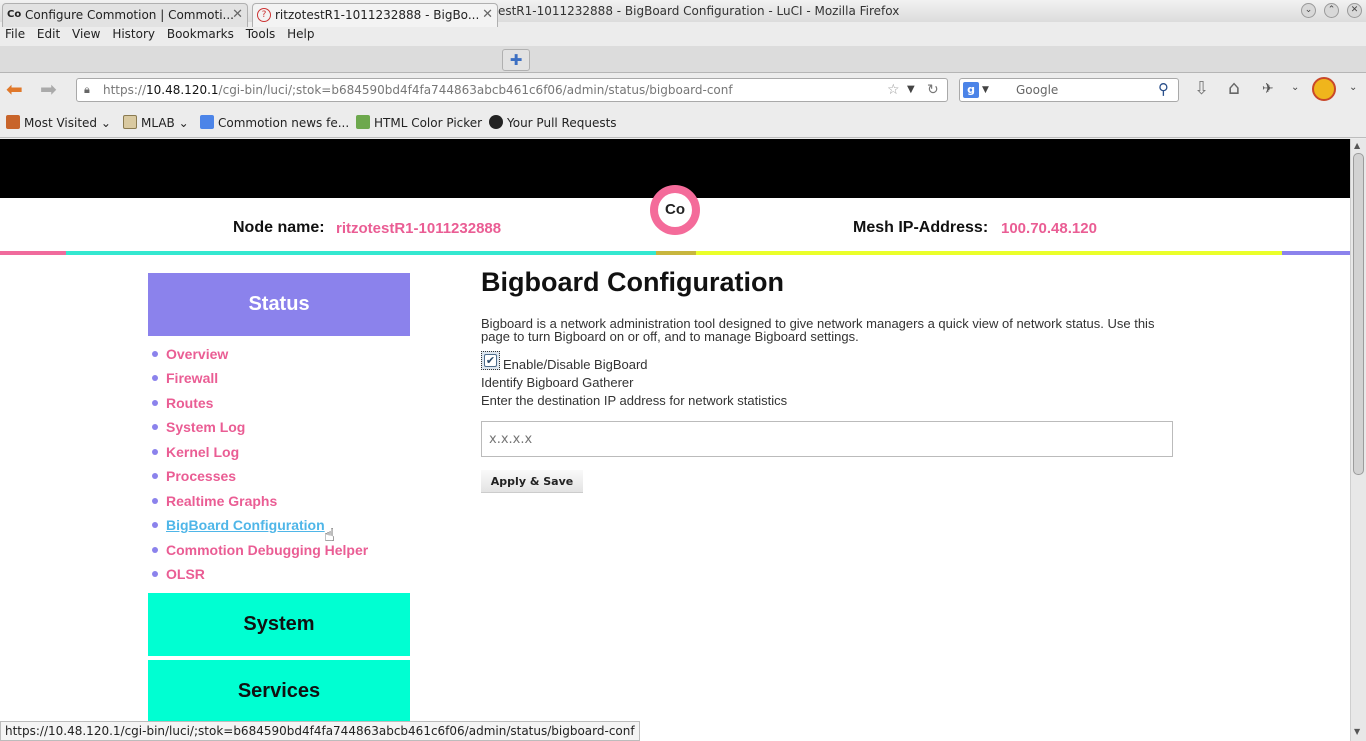  I want to click on search-bar: g ▼ Google ⚲, so click(1069, 90).